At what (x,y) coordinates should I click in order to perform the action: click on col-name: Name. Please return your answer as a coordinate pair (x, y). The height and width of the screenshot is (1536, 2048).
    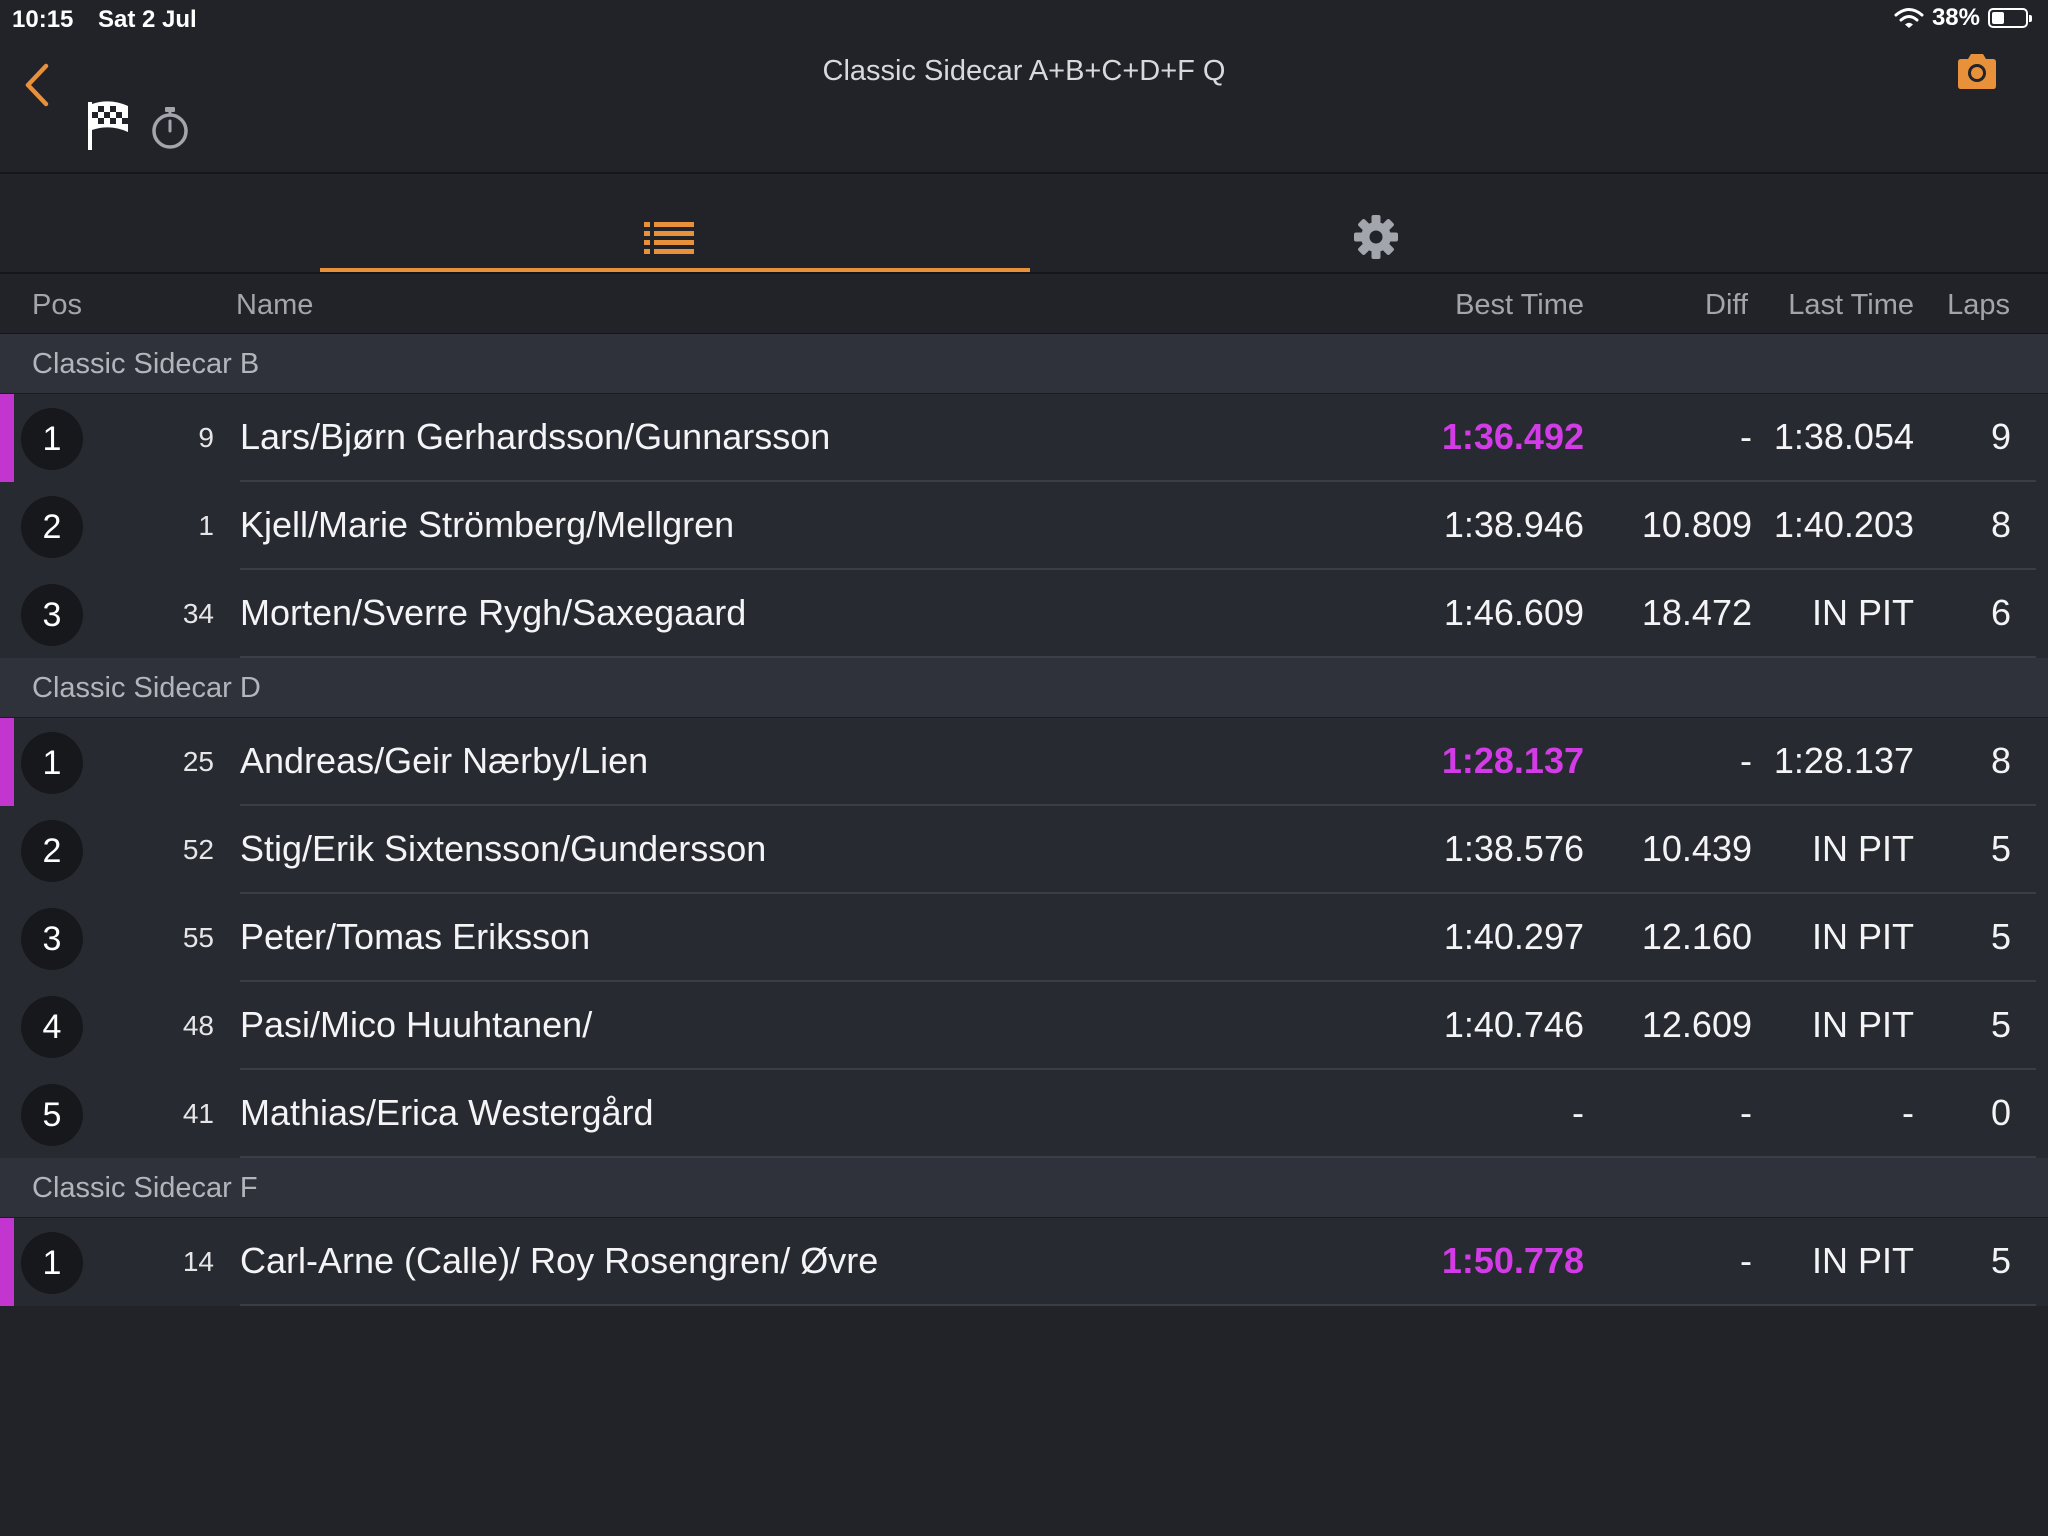
    Looking at the image, I should click on (275, 305).